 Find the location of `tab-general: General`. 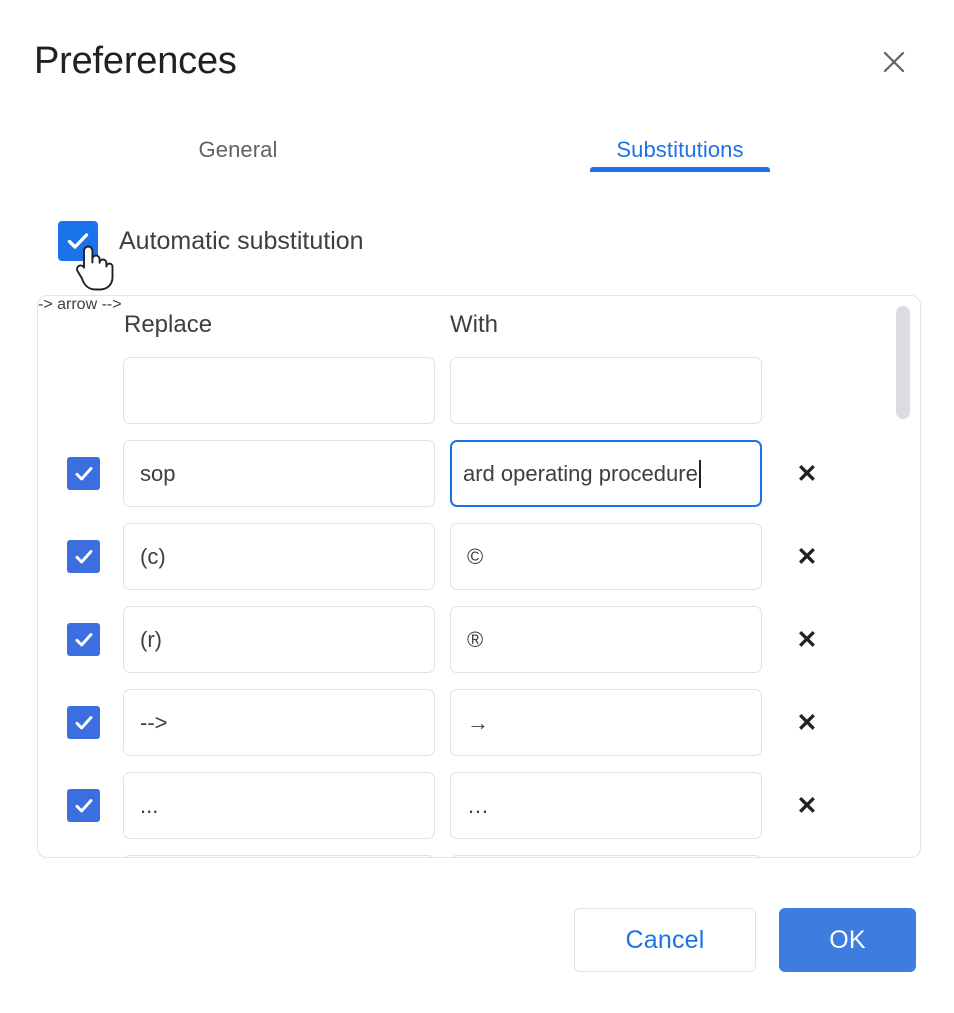

tab-general: General is located at coordinates (238, 150).